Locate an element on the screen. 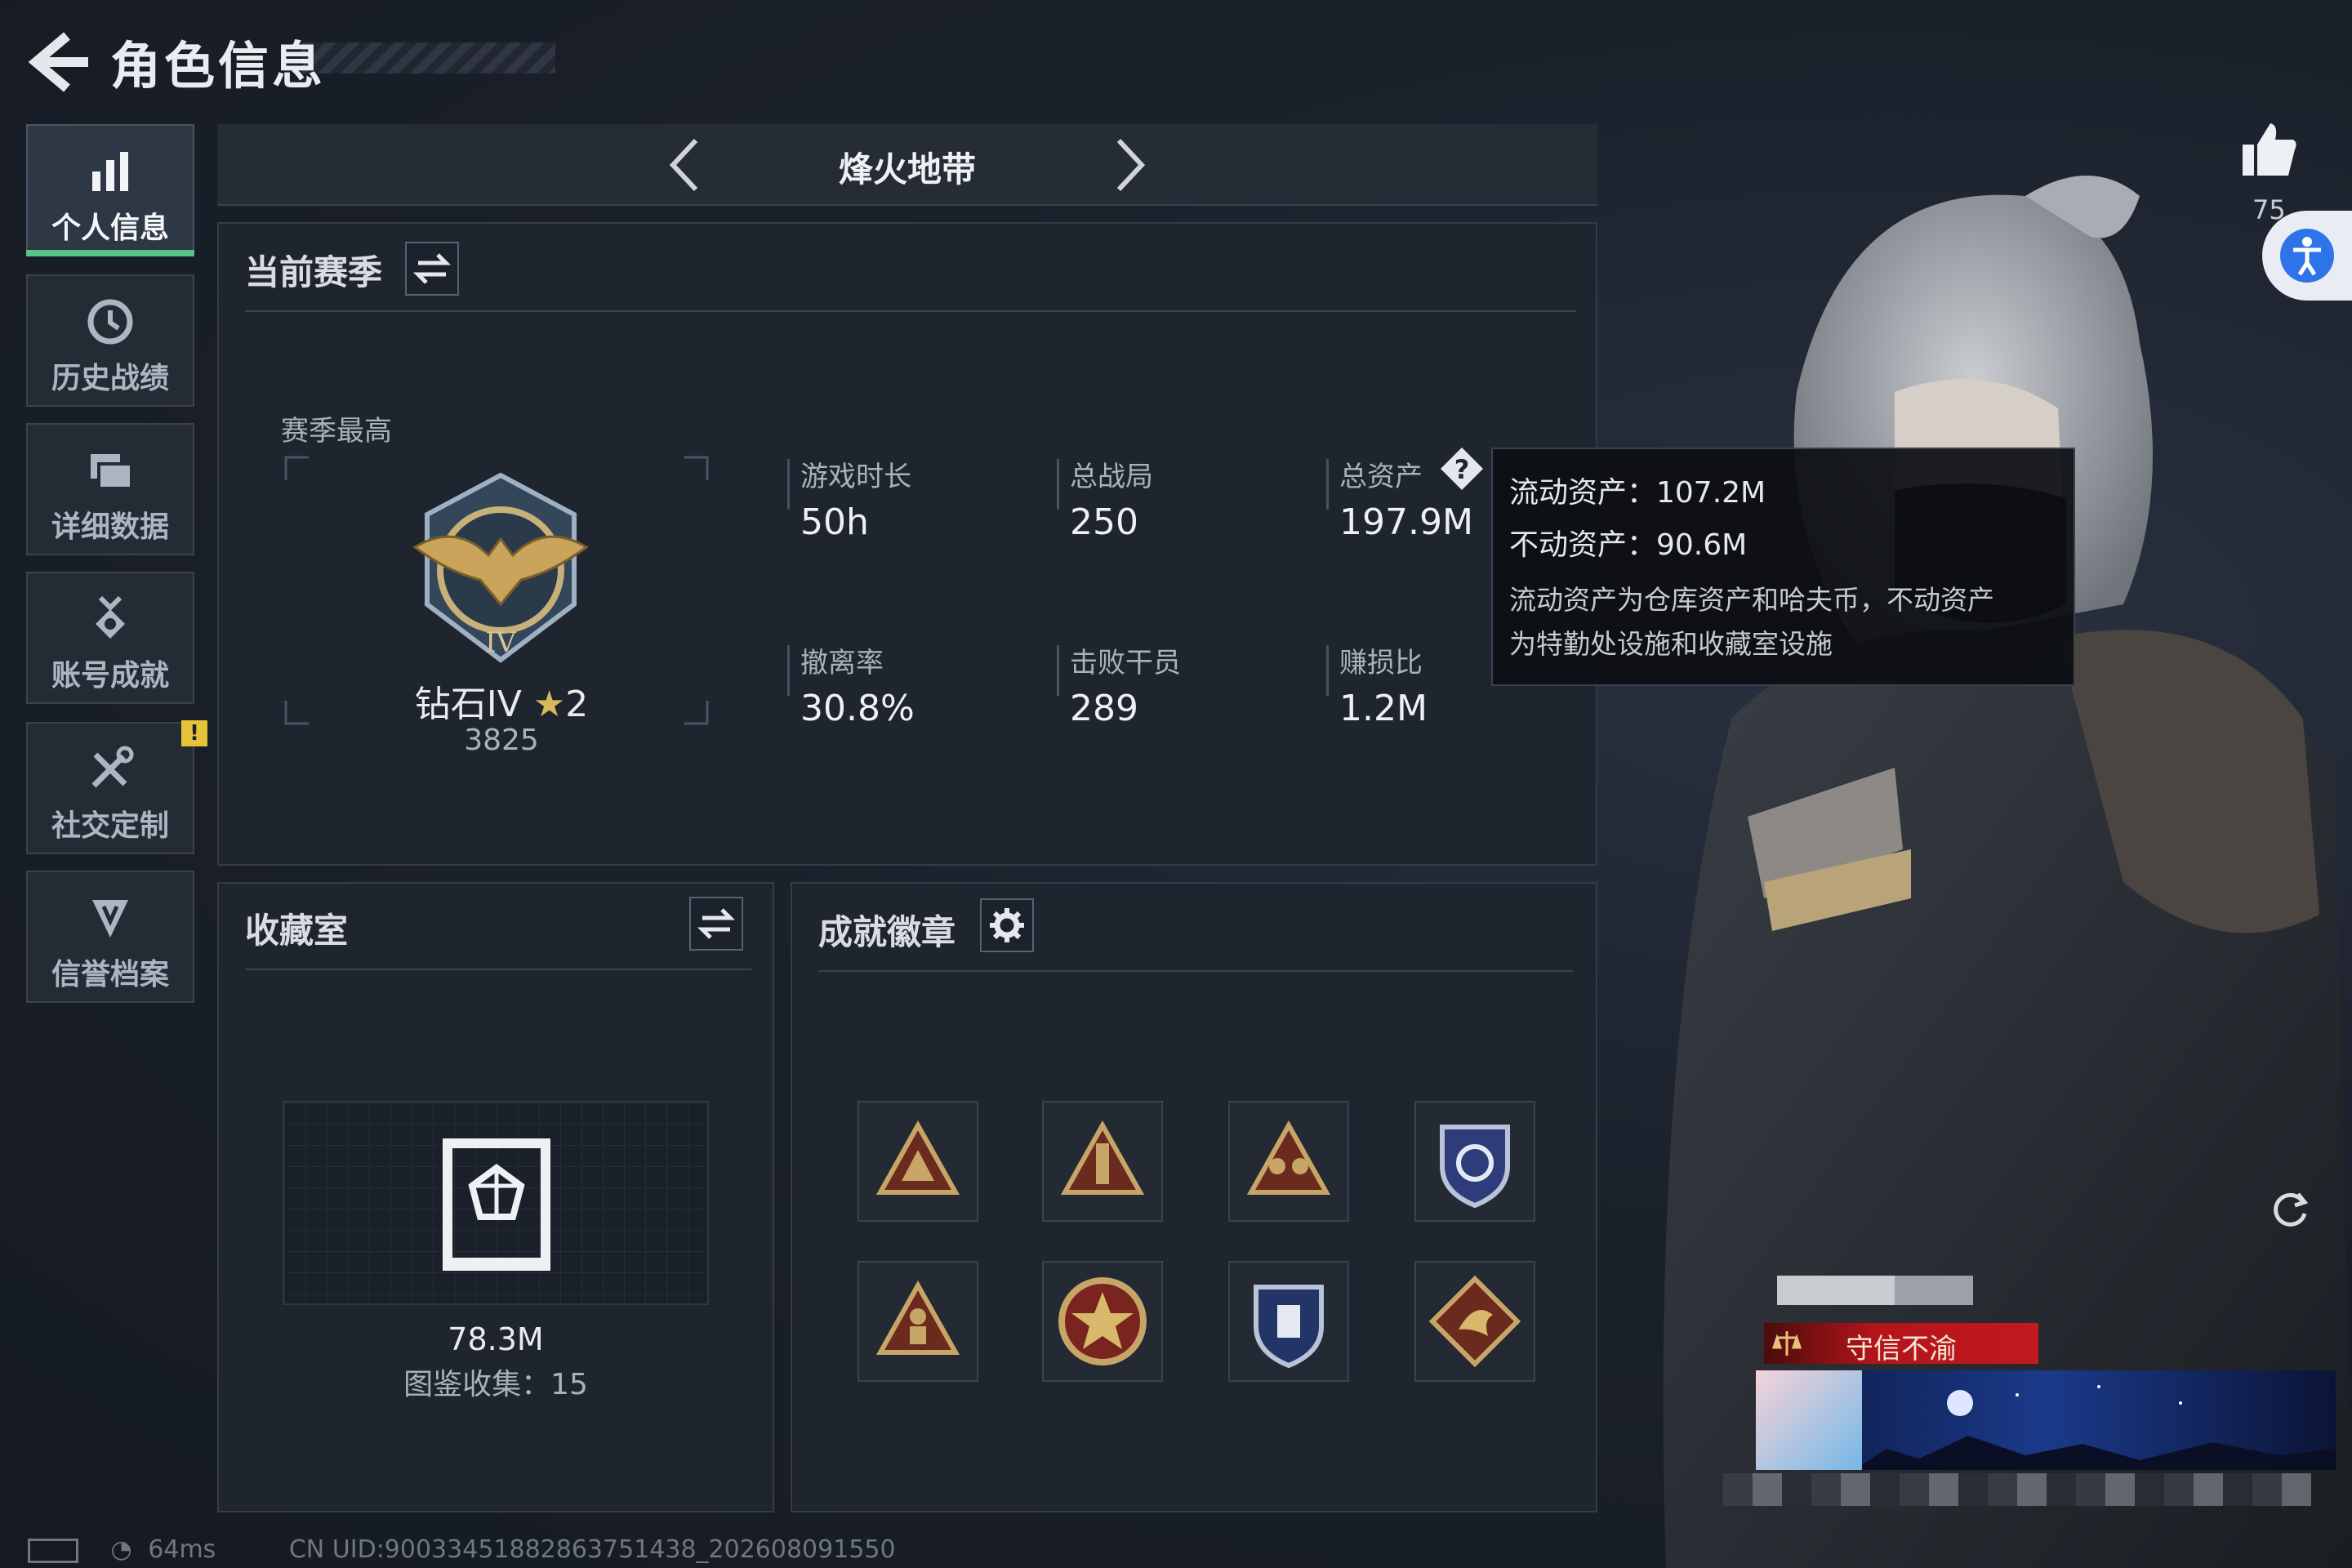  tooltip-note-line1: 流动资产为仓库资产和哈夫币，不动资产 is located at coordinates (1751, 600).